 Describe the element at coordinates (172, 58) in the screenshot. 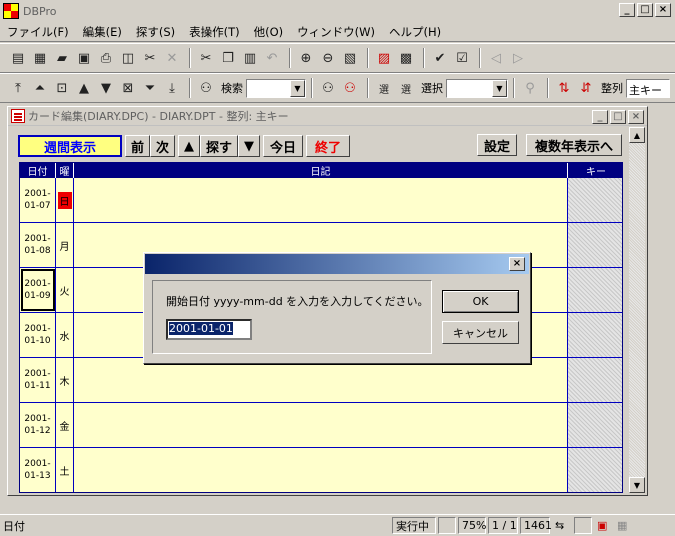

I see `tools-disabled-icon: ✕` at that location.